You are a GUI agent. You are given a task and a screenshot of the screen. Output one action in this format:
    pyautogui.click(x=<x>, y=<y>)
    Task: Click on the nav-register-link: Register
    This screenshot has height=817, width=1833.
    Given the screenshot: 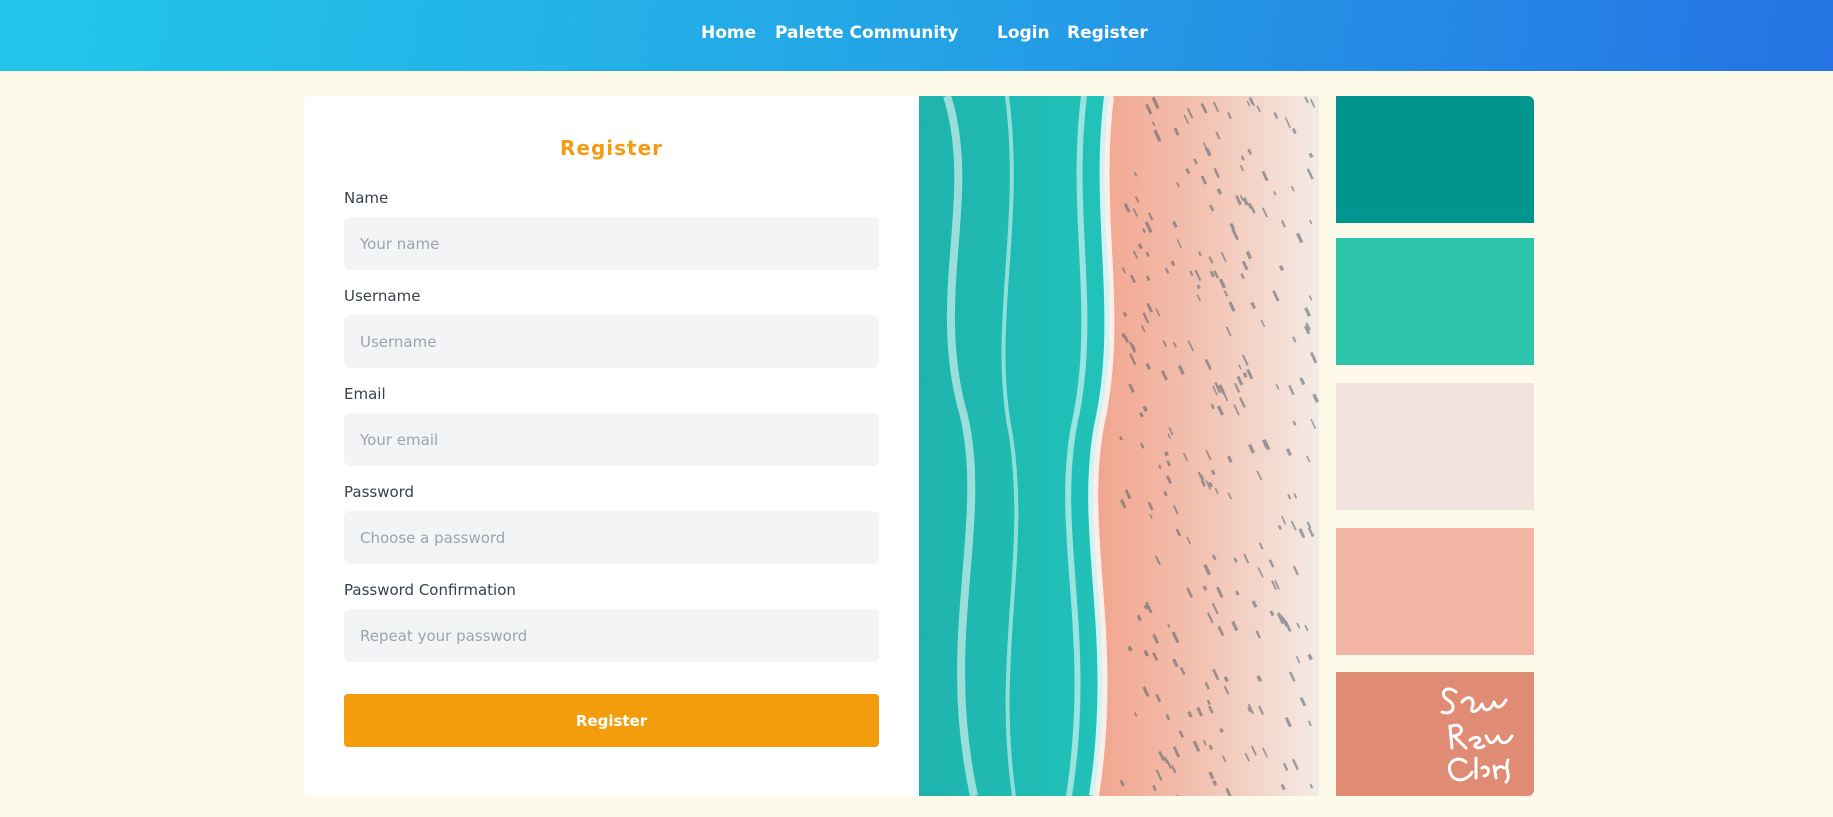 What is the action you would take?
    pyautogui.click(x=1107, y=33)
    